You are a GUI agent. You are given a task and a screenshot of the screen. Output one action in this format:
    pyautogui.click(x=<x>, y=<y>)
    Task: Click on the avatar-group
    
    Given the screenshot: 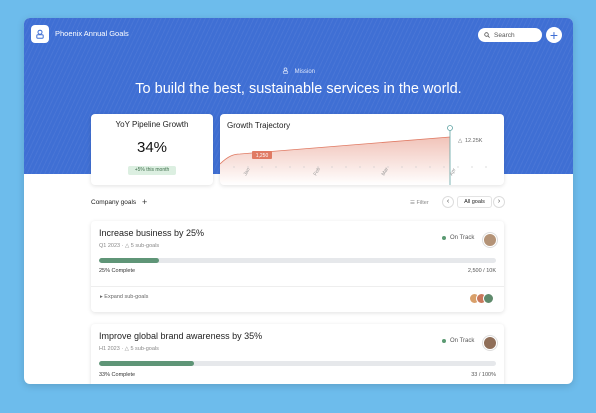 What is the action you would take?
    pyautogui.click(x=484, y=299)
    